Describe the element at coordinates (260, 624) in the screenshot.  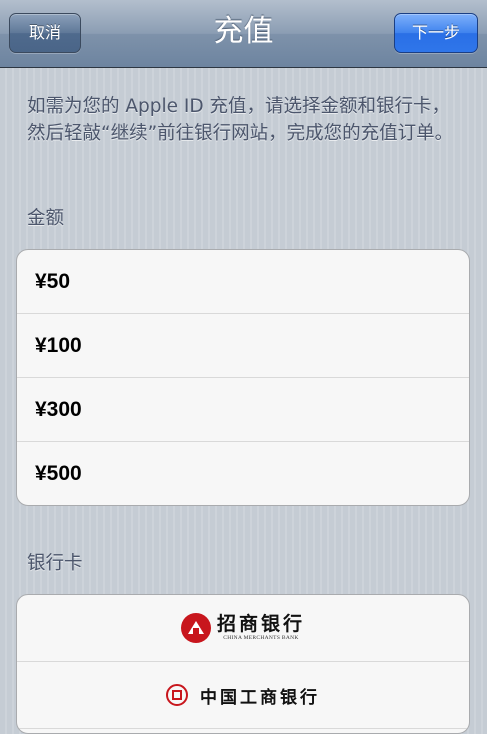
I see `bank-name-cmb: 招商银行` at that location.